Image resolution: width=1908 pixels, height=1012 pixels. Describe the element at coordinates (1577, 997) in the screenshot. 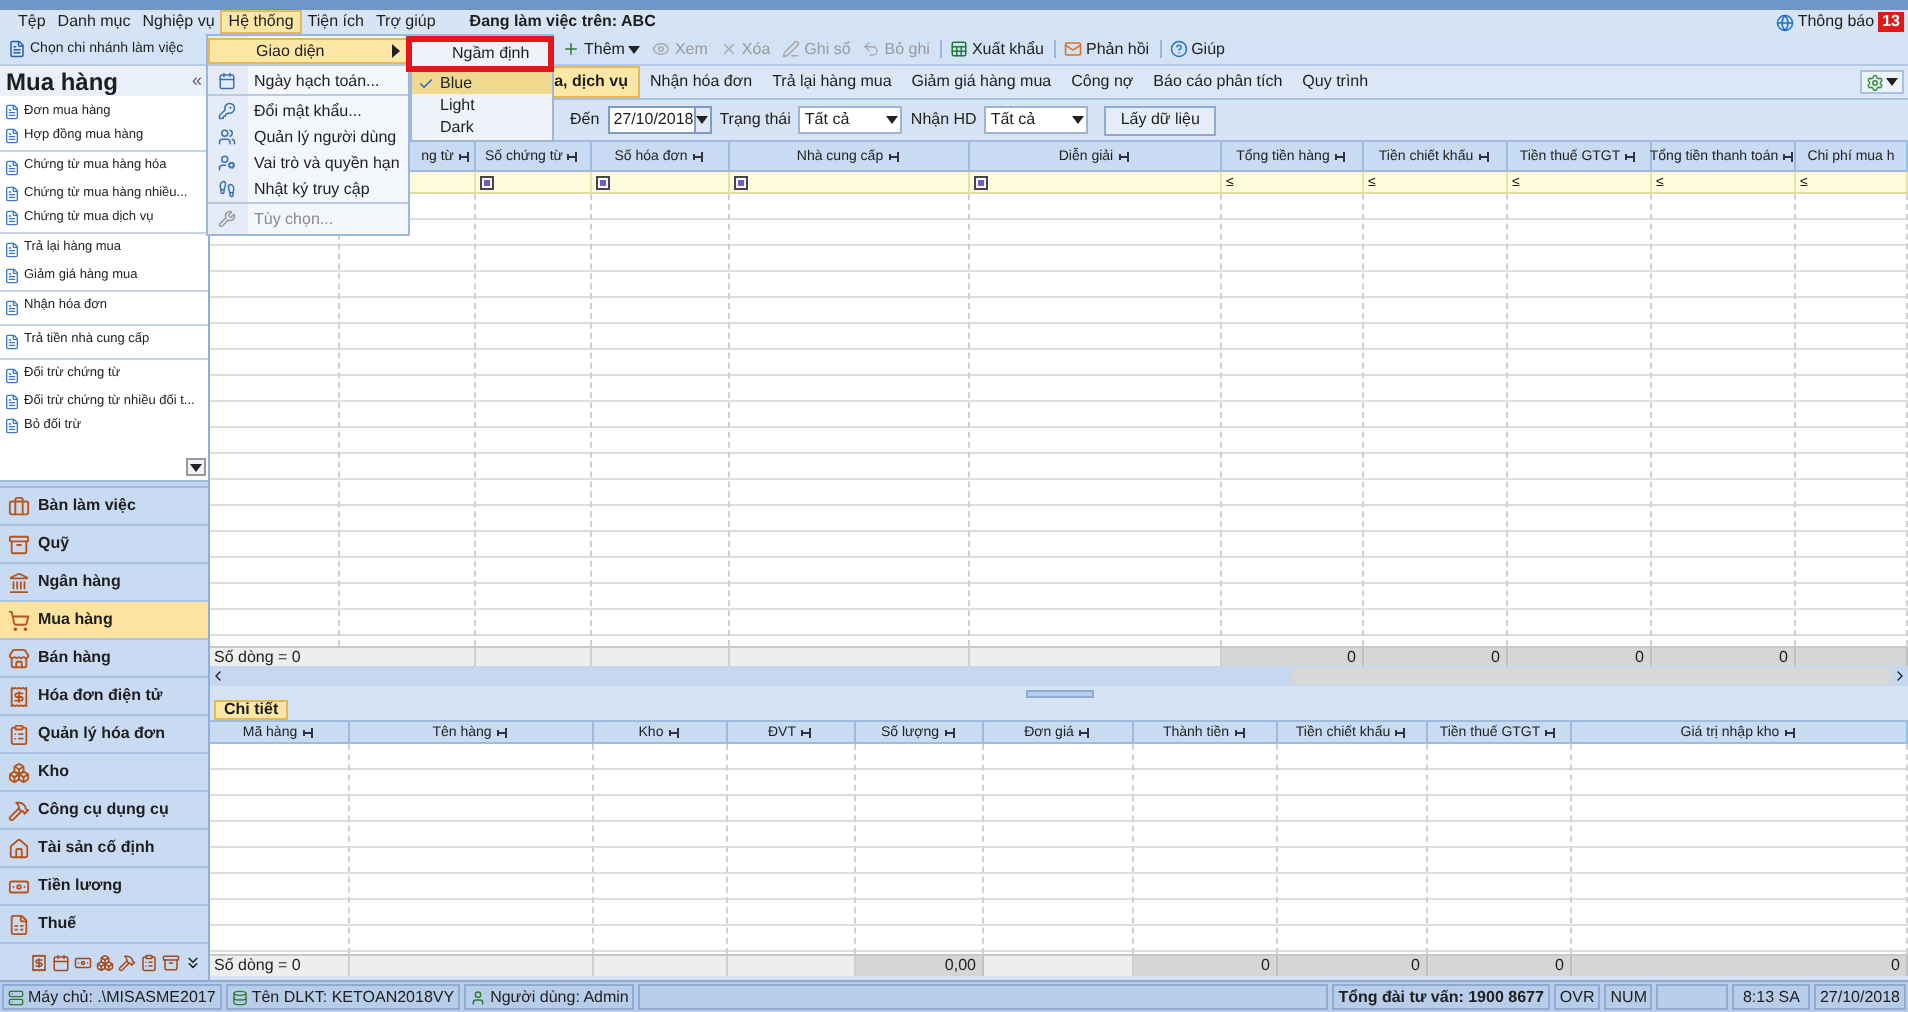

I see `status-text: OVR` at that location.